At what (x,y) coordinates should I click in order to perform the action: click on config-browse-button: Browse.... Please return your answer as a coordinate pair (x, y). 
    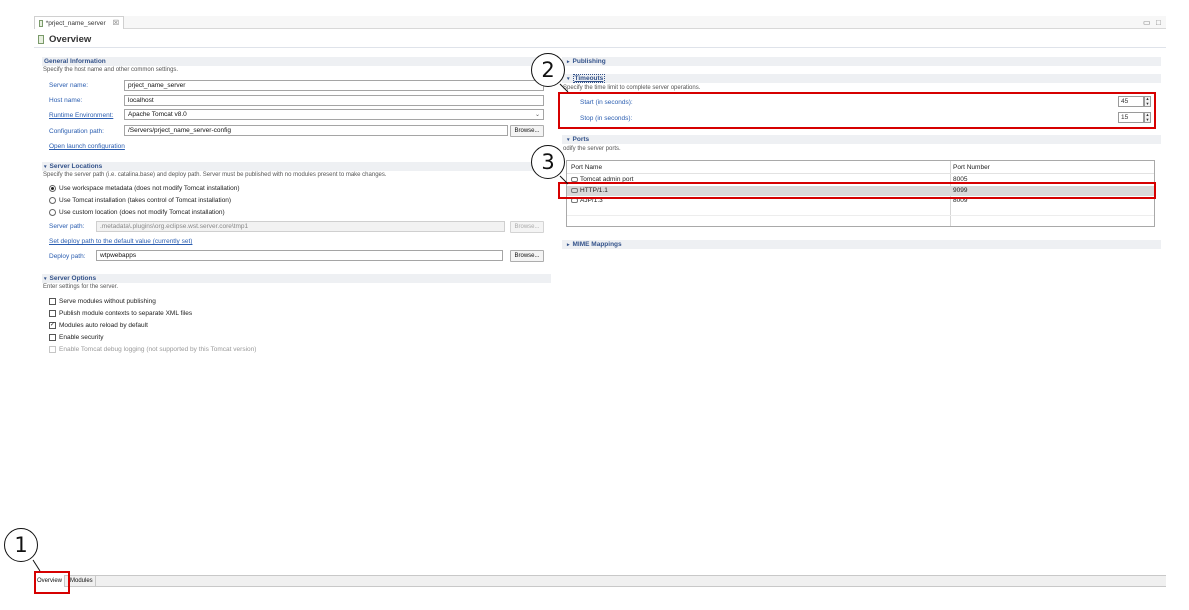
    Looking at the image, I should click on (527, 131).